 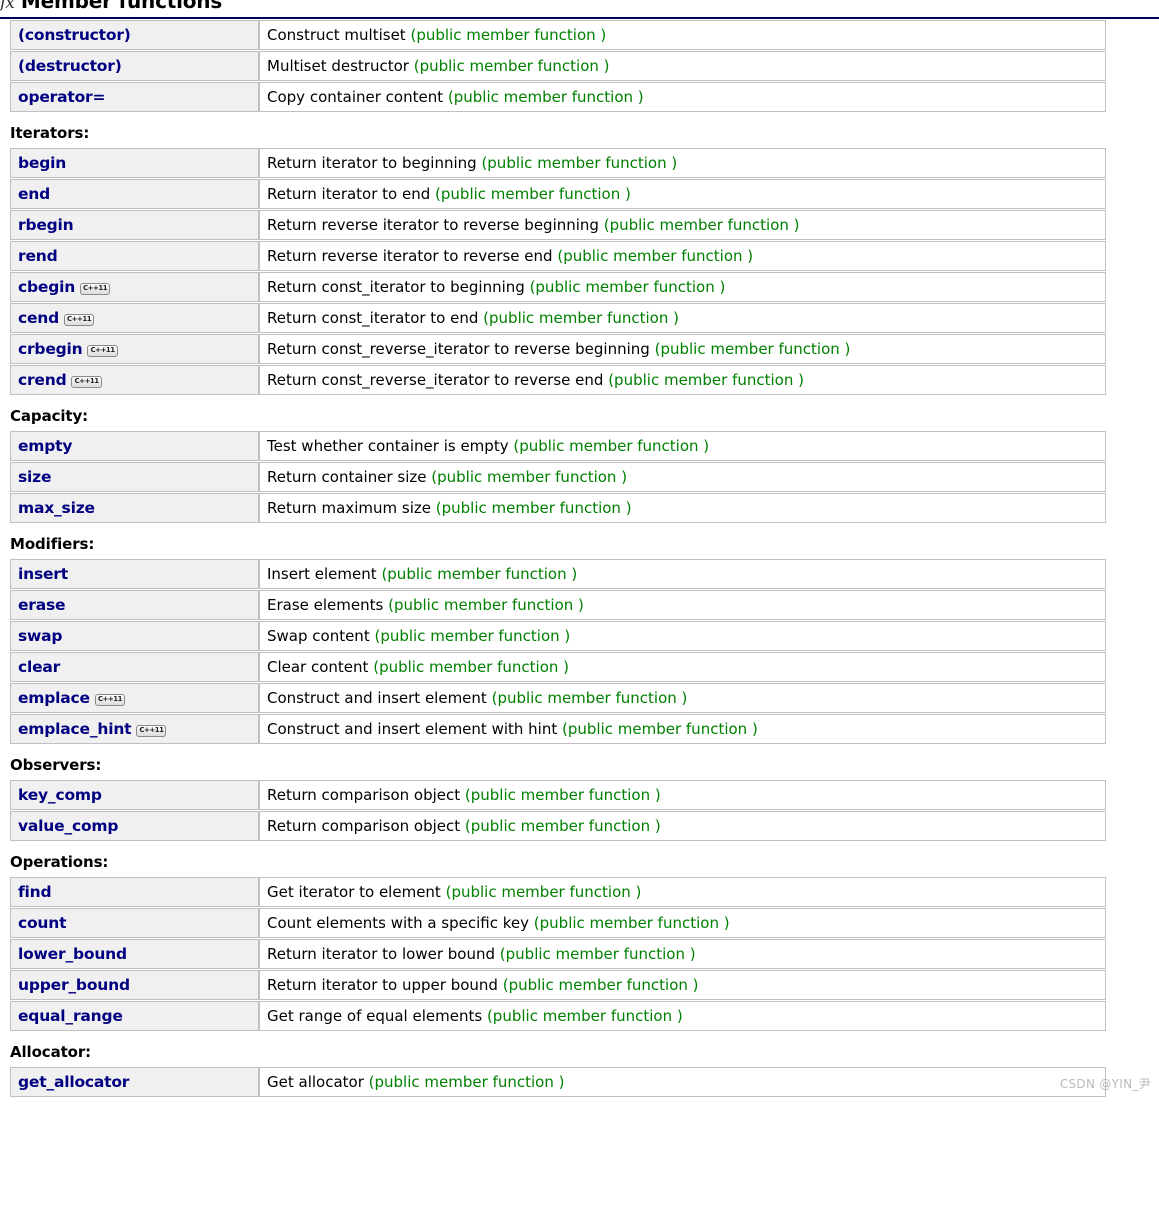 What do you see at coordinates (398, 923) in the screenshot?
I see `description-text: Count elements with a specific key` at bounding box center [398, 923].